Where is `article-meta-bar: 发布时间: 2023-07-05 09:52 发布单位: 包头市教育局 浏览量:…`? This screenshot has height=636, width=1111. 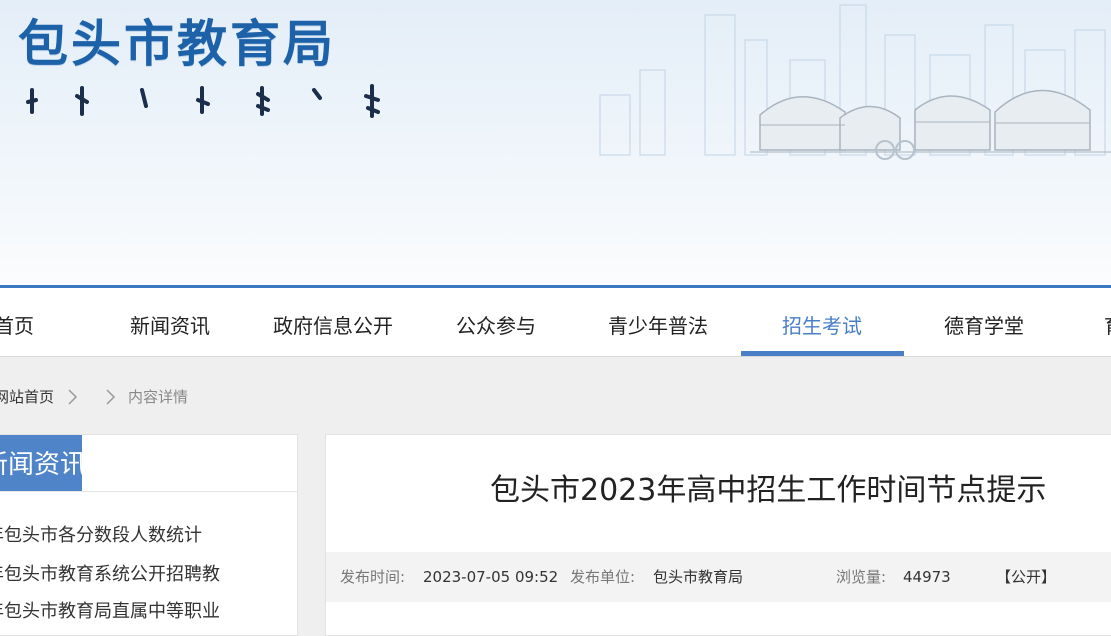
article-meta-bar: 发布时间: 2023-07-05 09:52 发布单位: 包头市教育局 浏览量:… is located at coordinates (718, 577).